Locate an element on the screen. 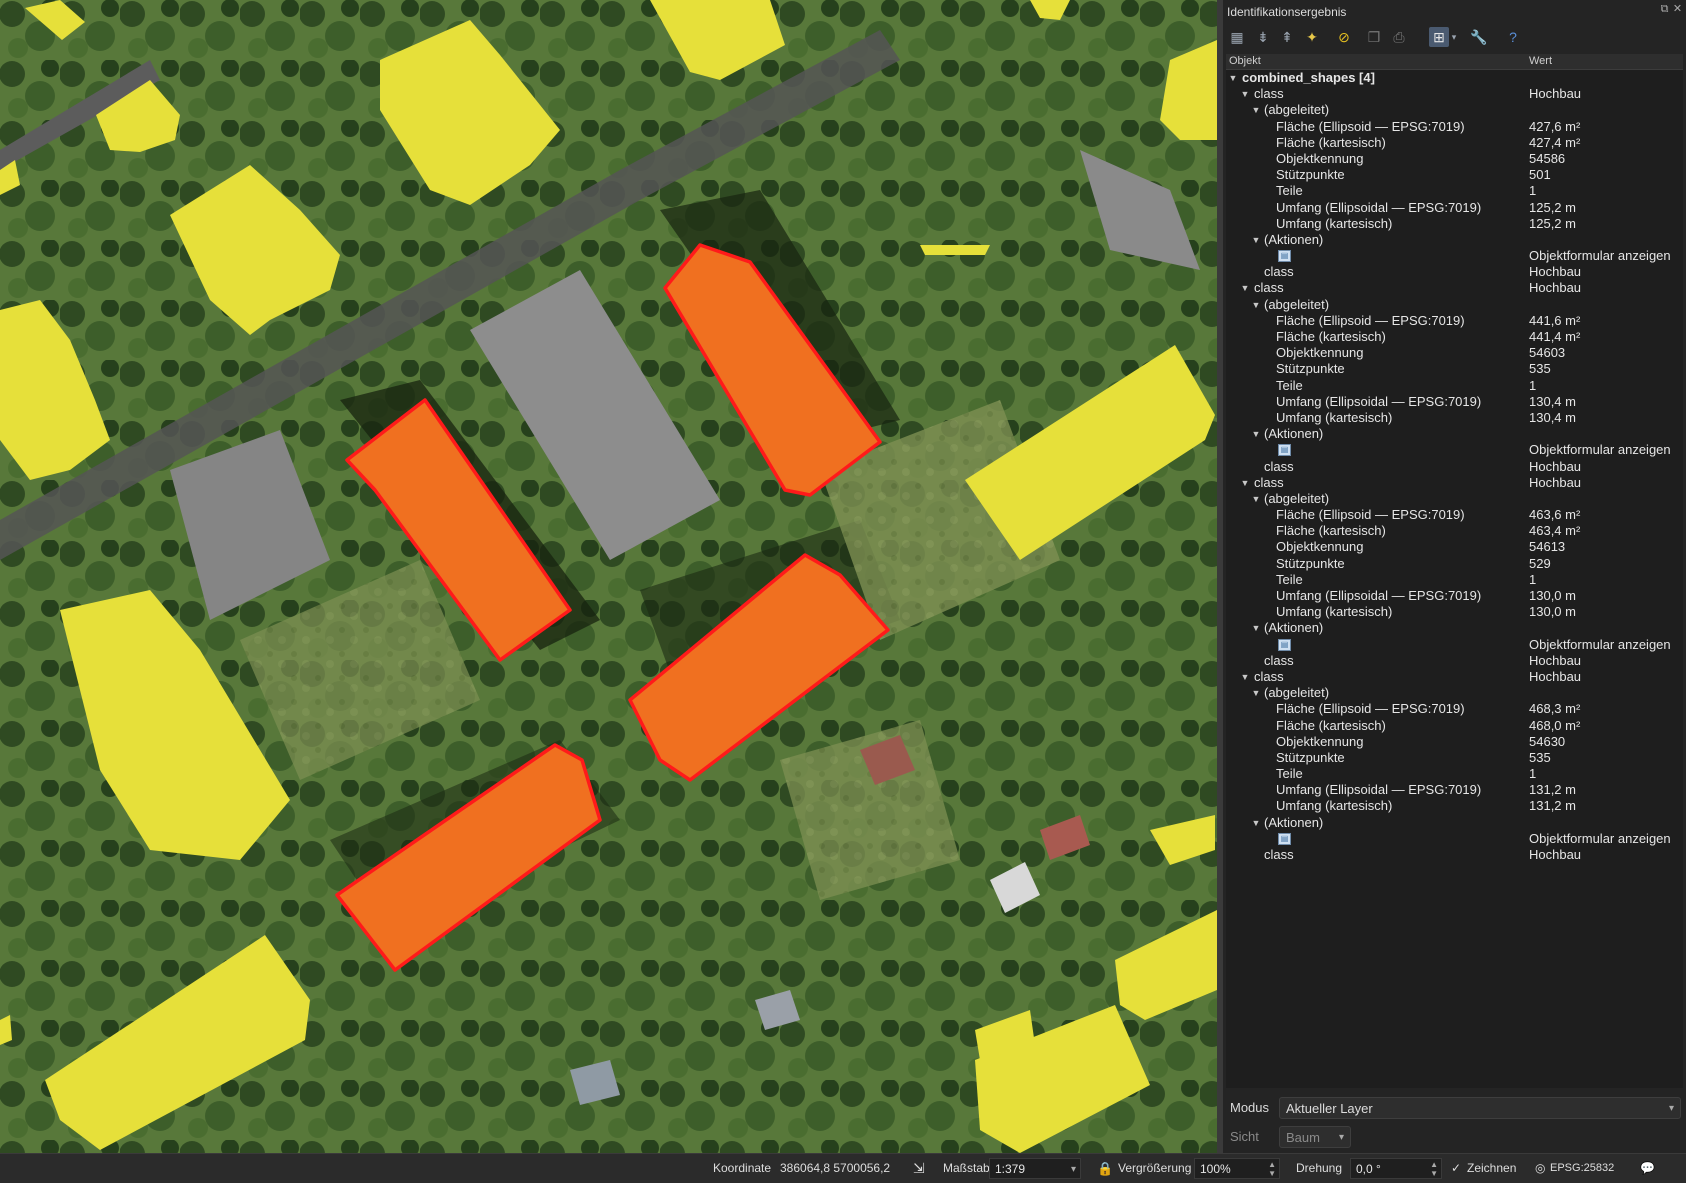 The image size is (1686, 1183). attribute-row: Objektkennung 54586 is located at coordinates (1454, 159).